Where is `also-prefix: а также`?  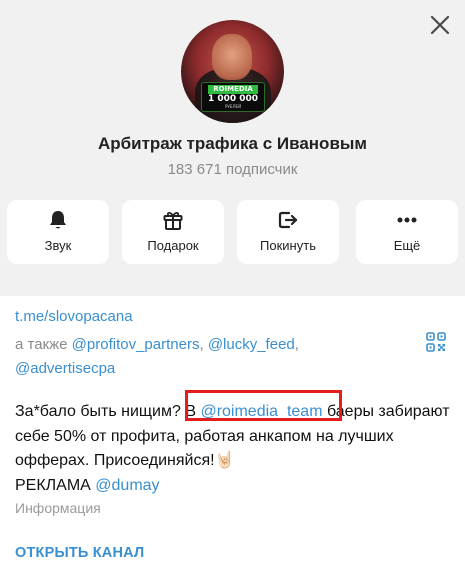 also-prefix: а также is located at coordinates (43, 344).